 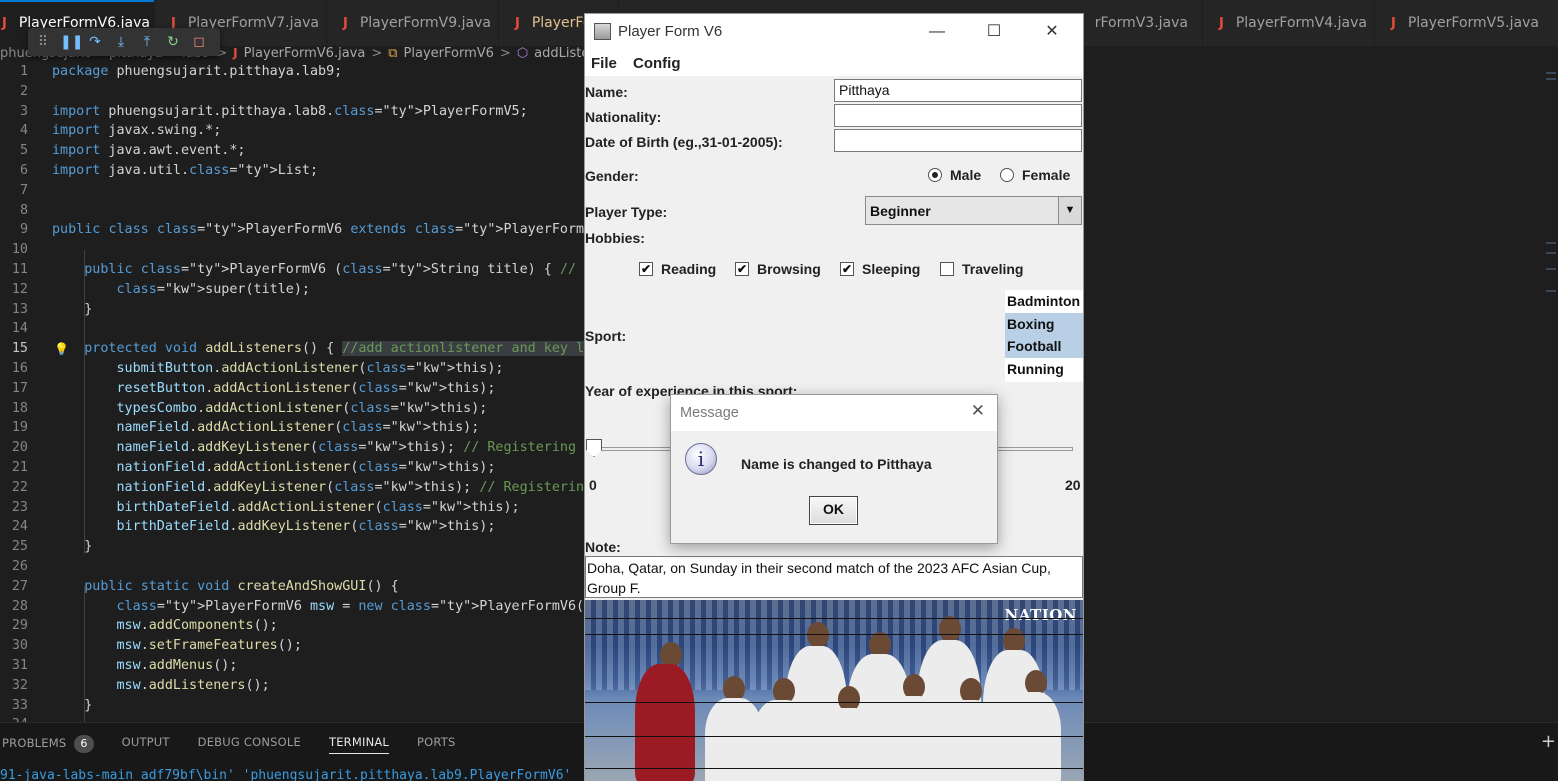 What do you see at coordinates (181, 290) in the screenshot?
I see `code-text: class="kw">super(title);` at bounding box center [181, 290].